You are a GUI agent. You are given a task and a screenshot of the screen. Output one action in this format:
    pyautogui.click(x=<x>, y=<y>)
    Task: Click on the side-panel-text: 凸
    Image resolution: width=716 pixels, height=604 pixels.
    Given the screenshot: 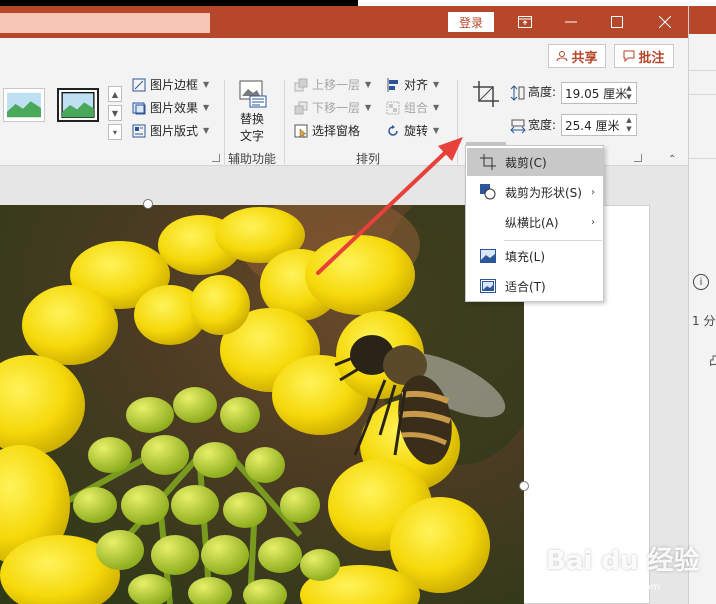 What is the action you would take?
    pyautogui.click(x=712, y=361)
    